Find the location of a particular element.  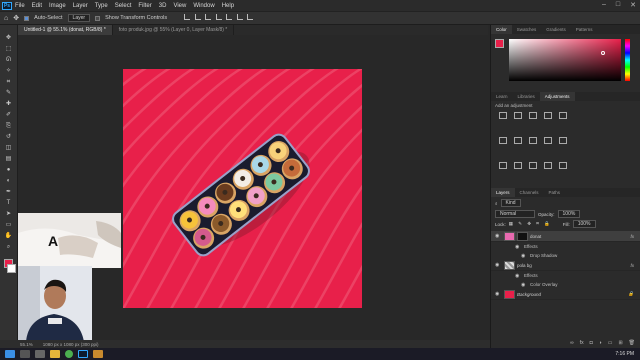

brush-icon: ✐ is located at coordinates (9, 115).